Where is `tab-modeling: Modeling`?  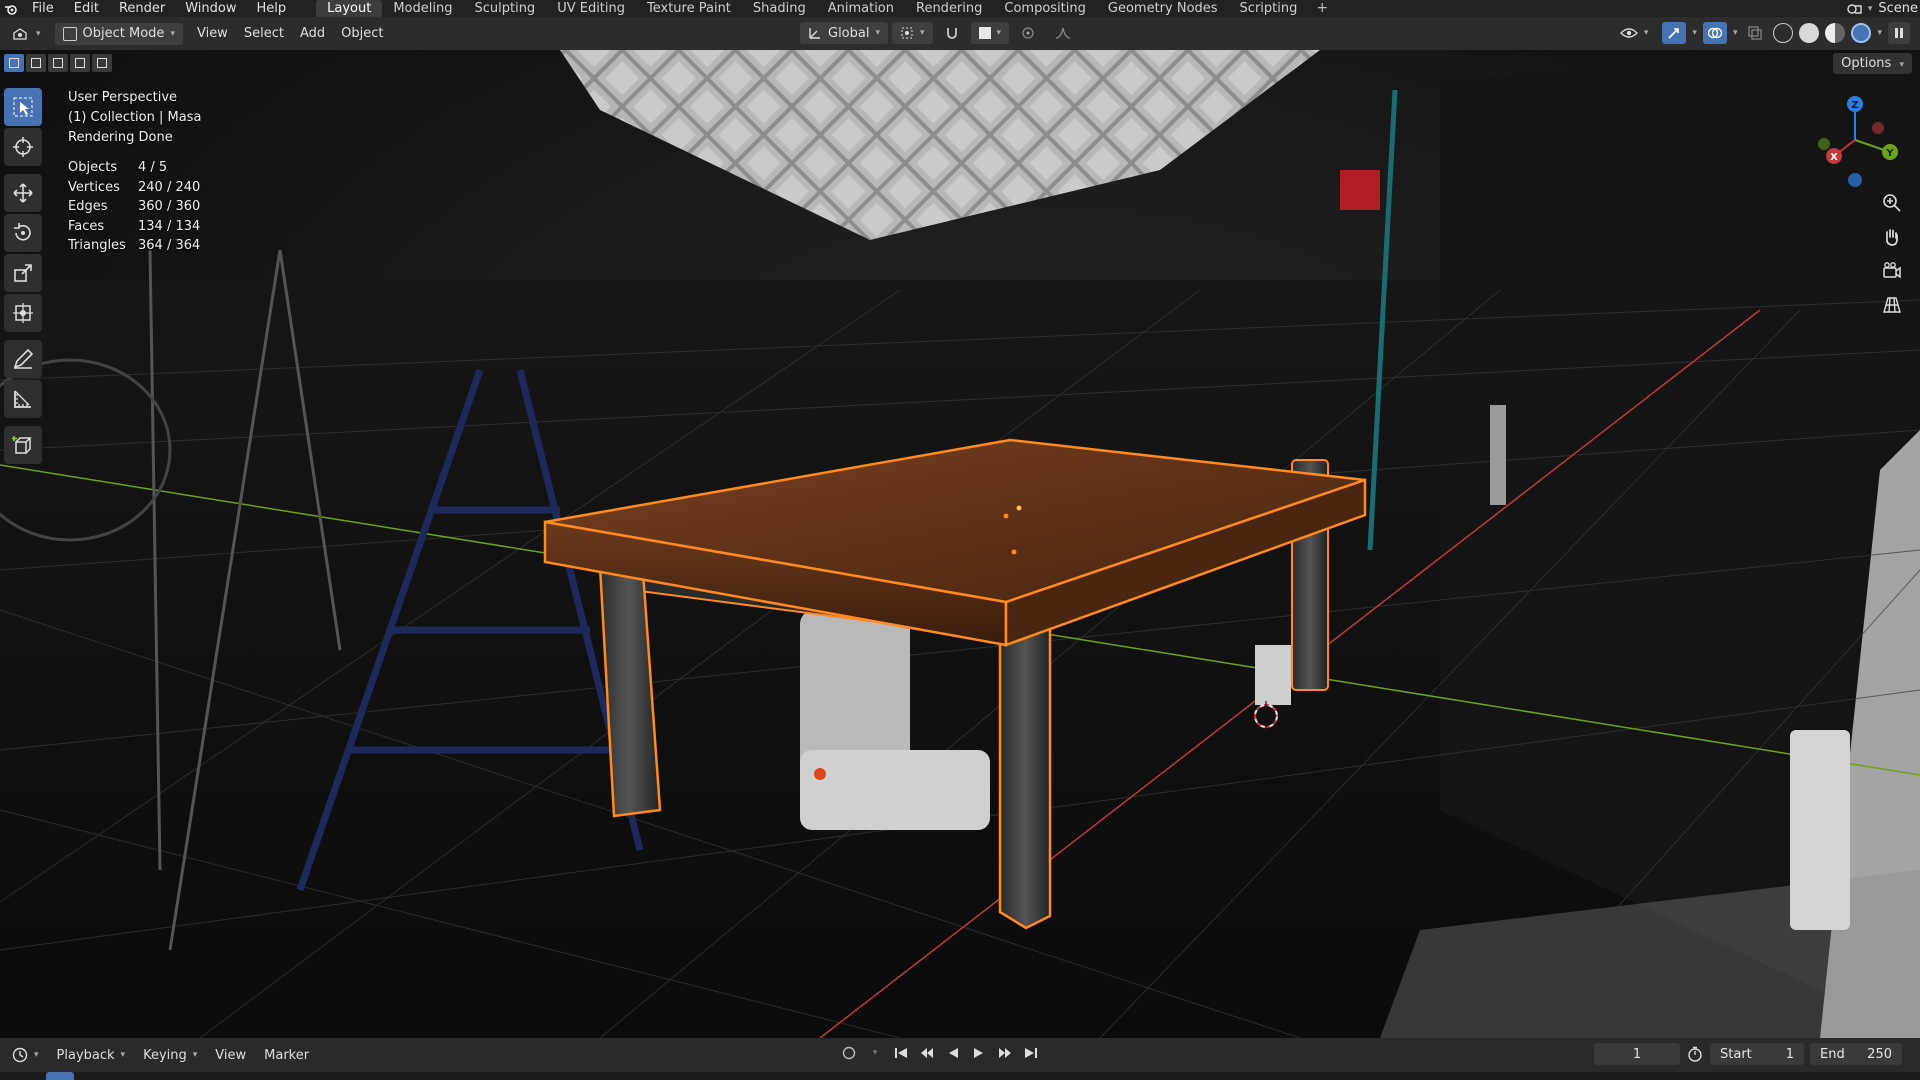
tab-modeling: Modeling is located at coordinates (422, 8).